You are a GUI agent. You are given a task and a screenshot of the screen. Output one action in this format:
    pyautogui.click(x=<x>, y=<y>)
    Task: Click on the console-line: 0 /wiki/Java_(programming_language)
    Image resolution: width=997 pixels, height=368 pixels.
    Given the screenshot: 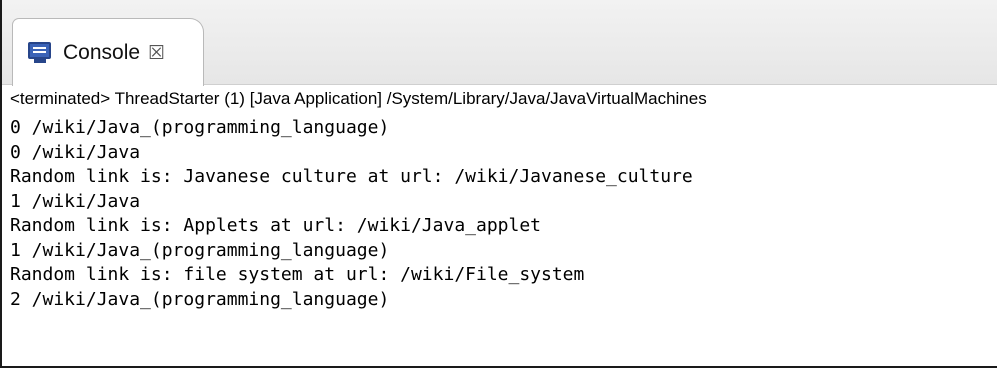 What is the action you would take?
    pyautogui.click(x=200, y=127)
    